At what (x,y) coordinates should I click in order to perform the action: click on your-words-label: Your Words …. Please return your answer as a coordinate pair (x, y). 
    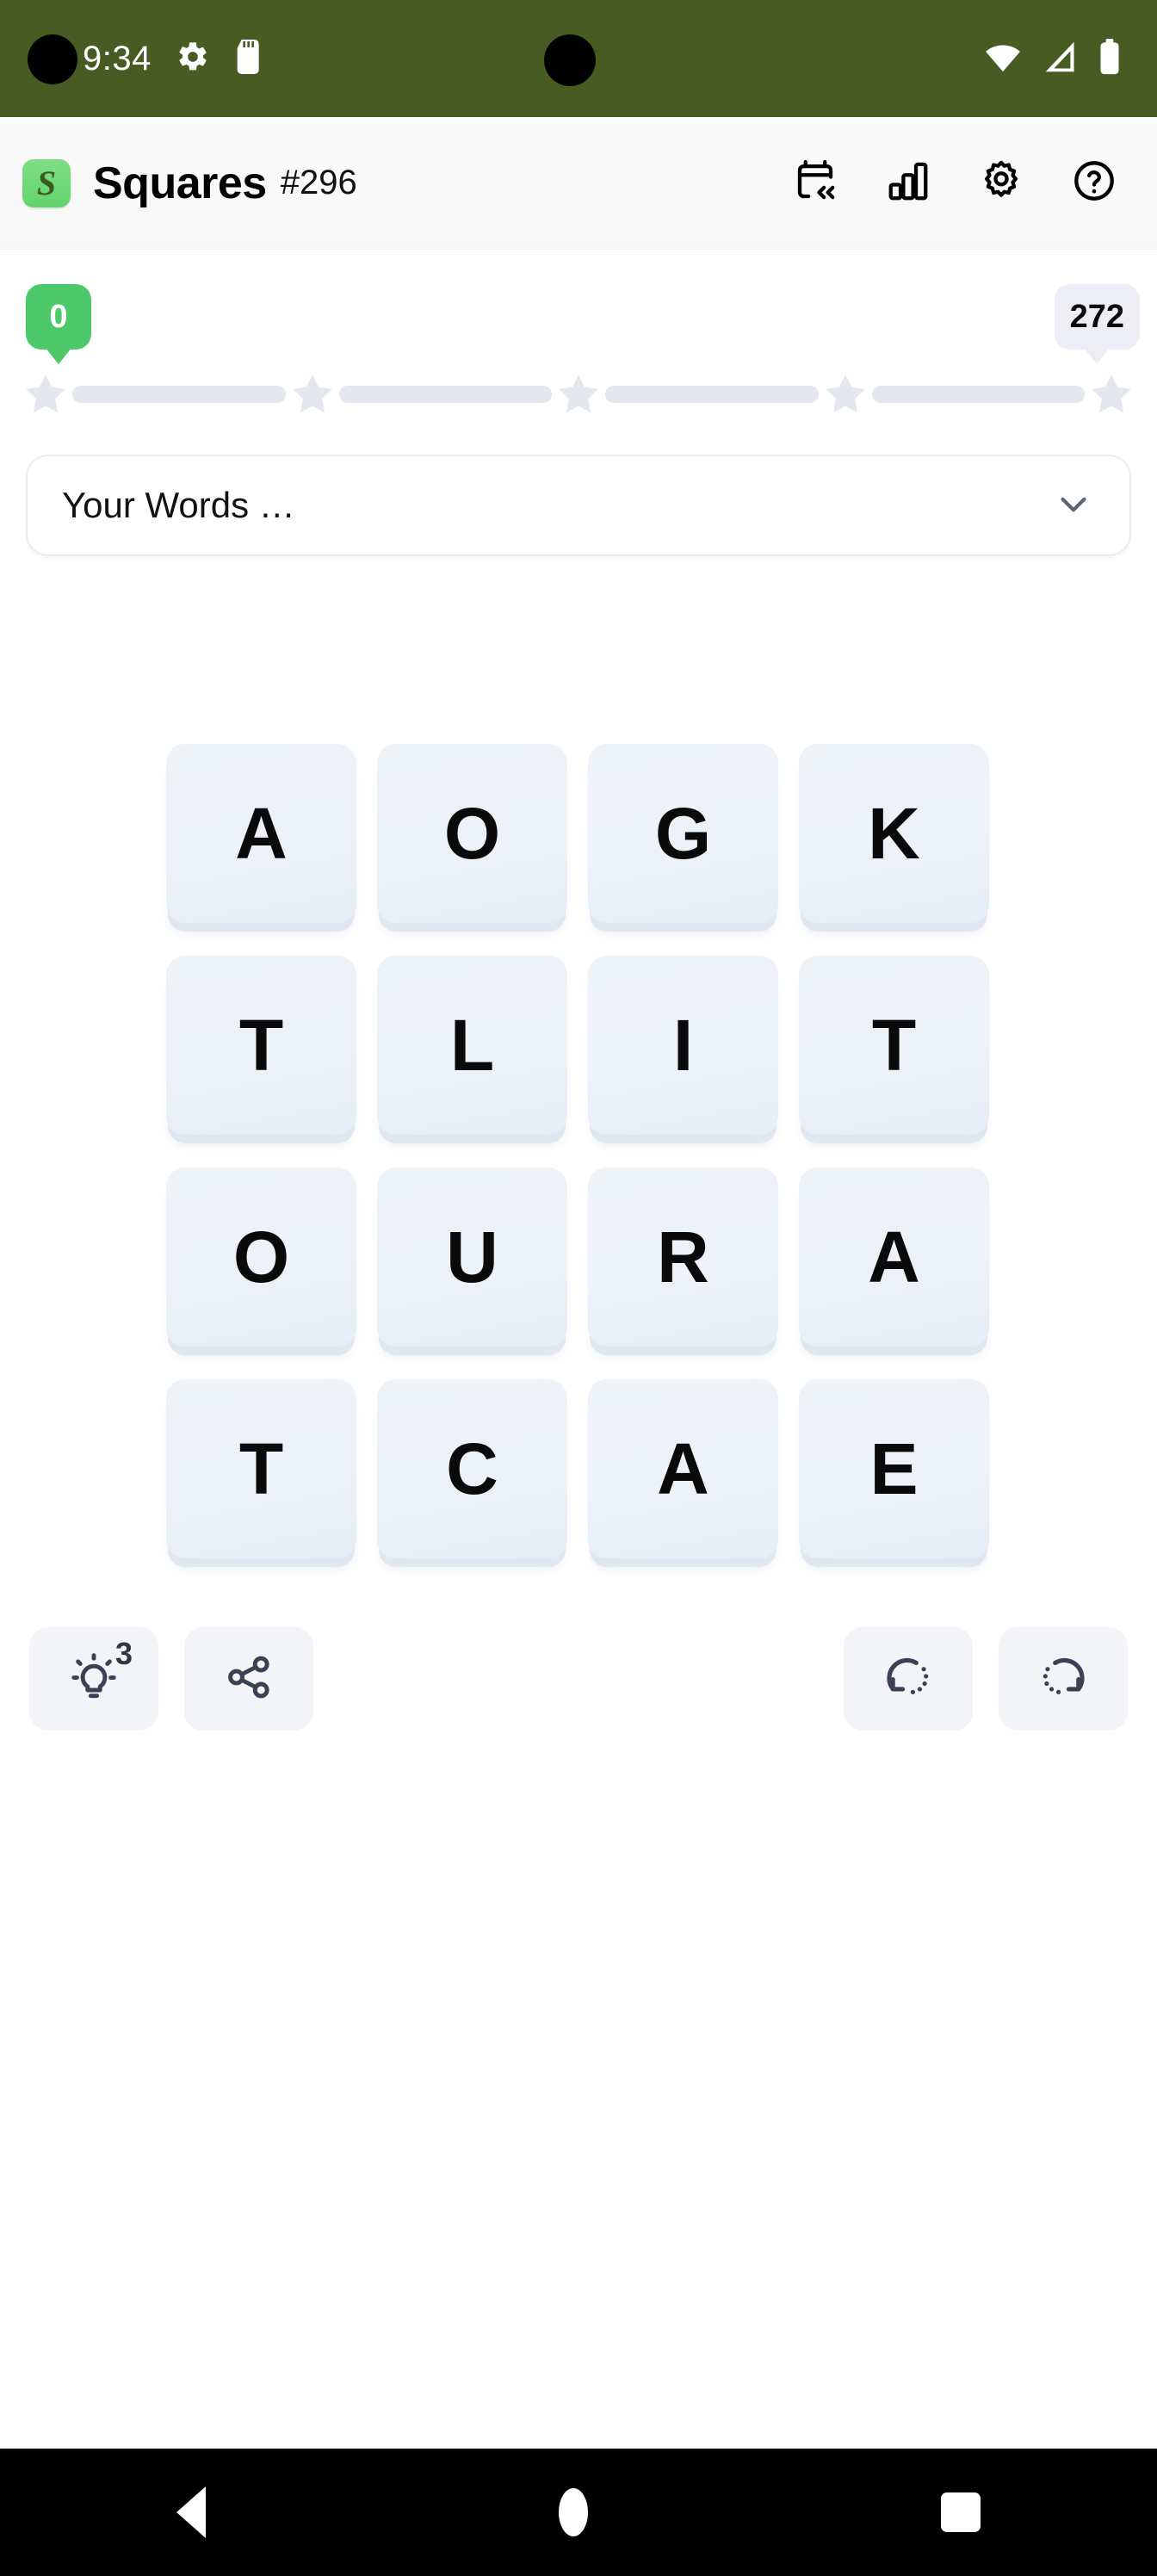
    Looking at the image, I should click on (178, 505).